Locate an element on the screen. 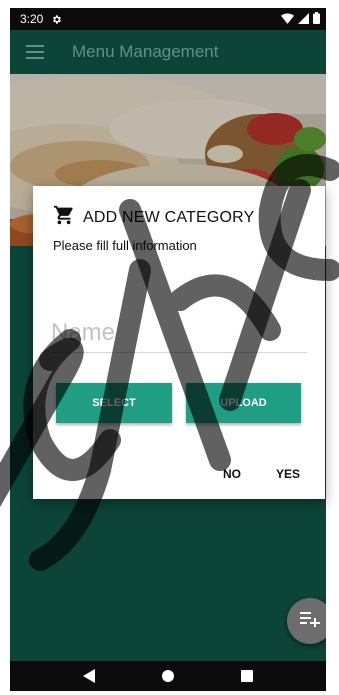 This screenshot has height=695, width=339. add-category-fab is located at coordinates (306, 621).